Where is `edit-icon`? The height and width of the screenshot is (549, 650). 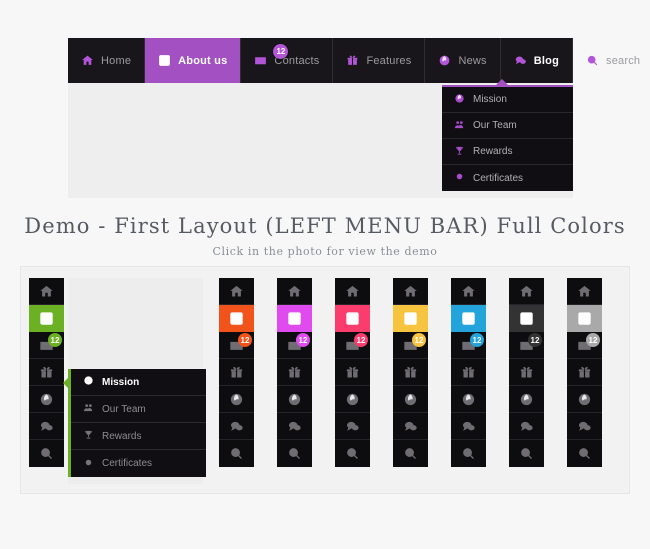 edit-icon is located at coordinates (526, 318).